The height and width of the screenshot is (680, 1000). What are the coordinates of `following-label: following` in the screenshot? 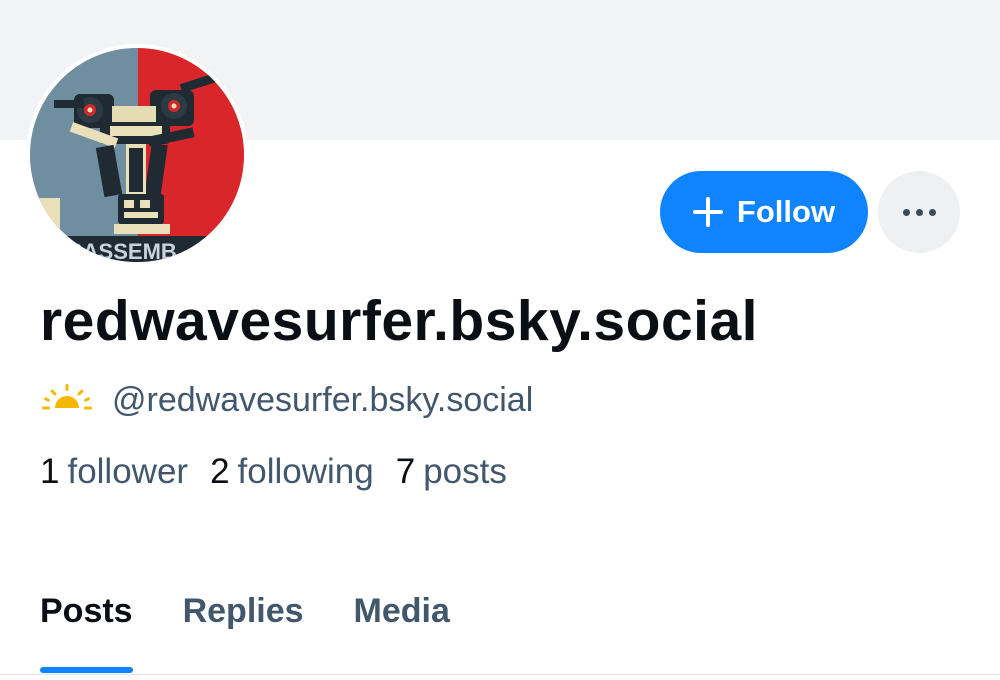 It's located at (305, 471).